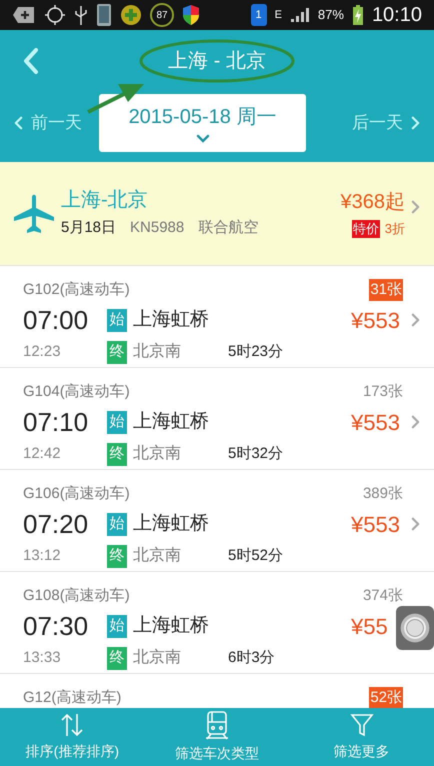  What do you see at coordinates (358, 15) in the screenshot?
I see `battery-charging-icon` at bounding box center [358, 15].